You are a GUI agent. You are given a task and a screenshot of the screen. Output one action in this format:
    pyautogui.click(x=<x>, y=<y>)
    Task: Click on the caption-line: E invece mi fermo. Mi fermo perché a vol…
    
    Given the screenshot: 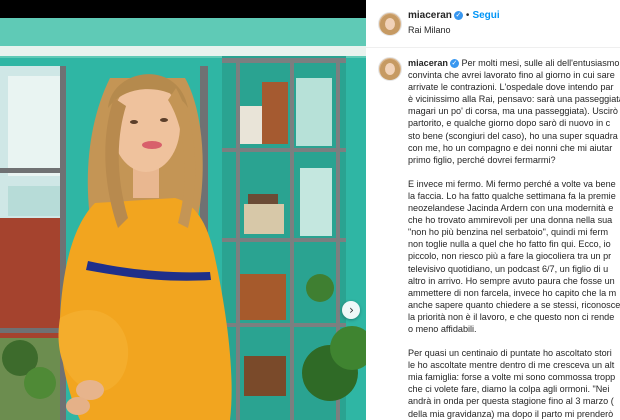 What is the action you would take?
    pyautogui.click(x=512, y=183)
    